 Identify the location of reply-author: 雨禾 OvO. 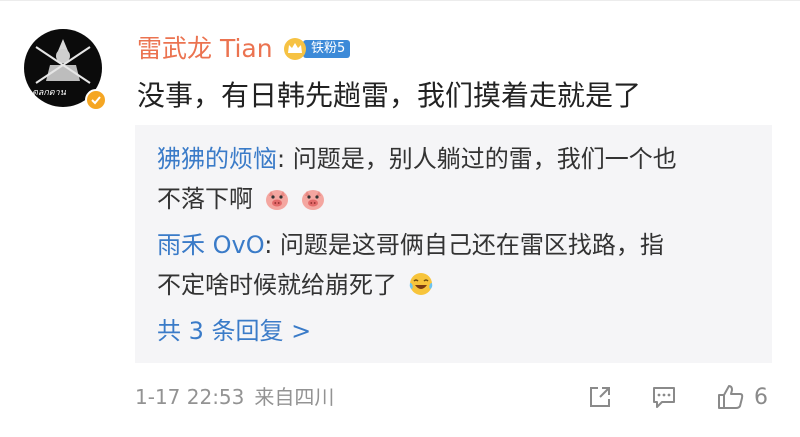
(210, 245).